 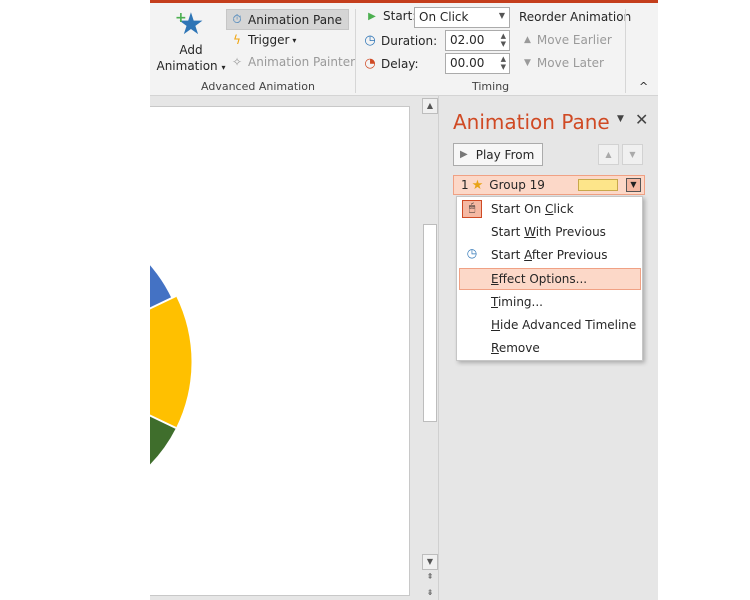 What do you see at coordinates (575, 17) in the screenshot?
I see `reorder-animation-label: Reorder Animation` at bounding box center [575, 17].